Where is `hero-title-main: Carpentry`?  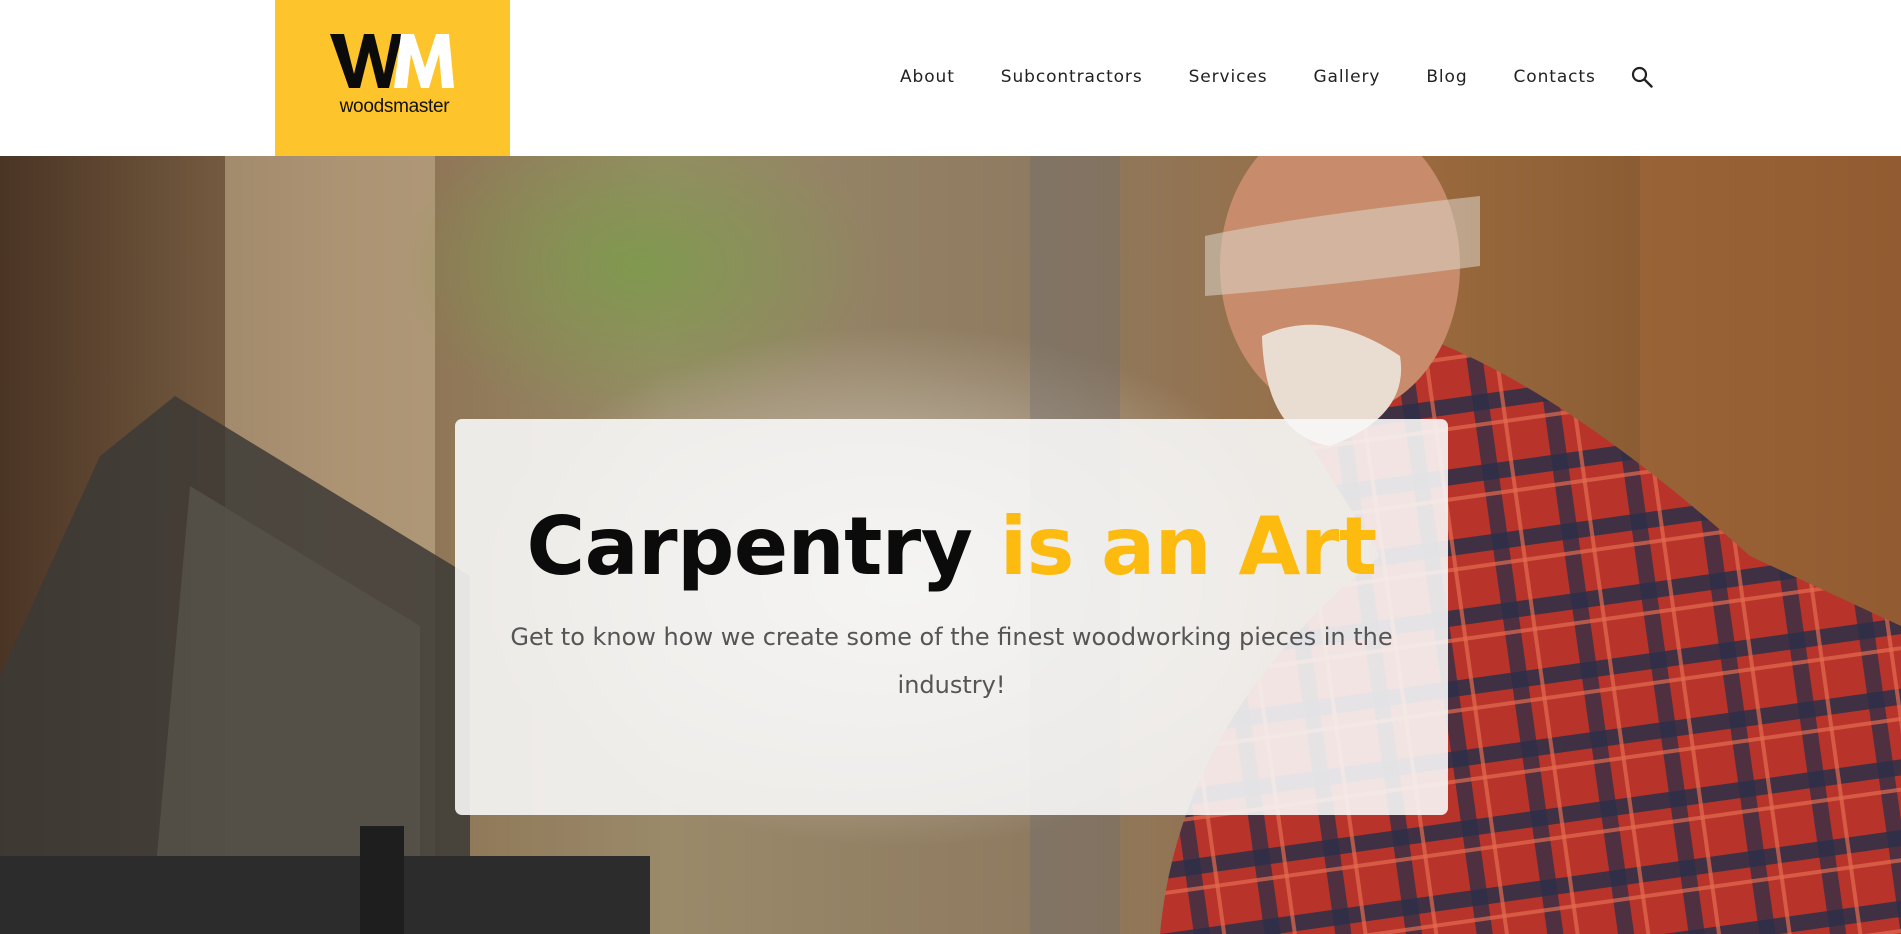 hero-title-main: Carpentry is located at coordinates (749, 546).